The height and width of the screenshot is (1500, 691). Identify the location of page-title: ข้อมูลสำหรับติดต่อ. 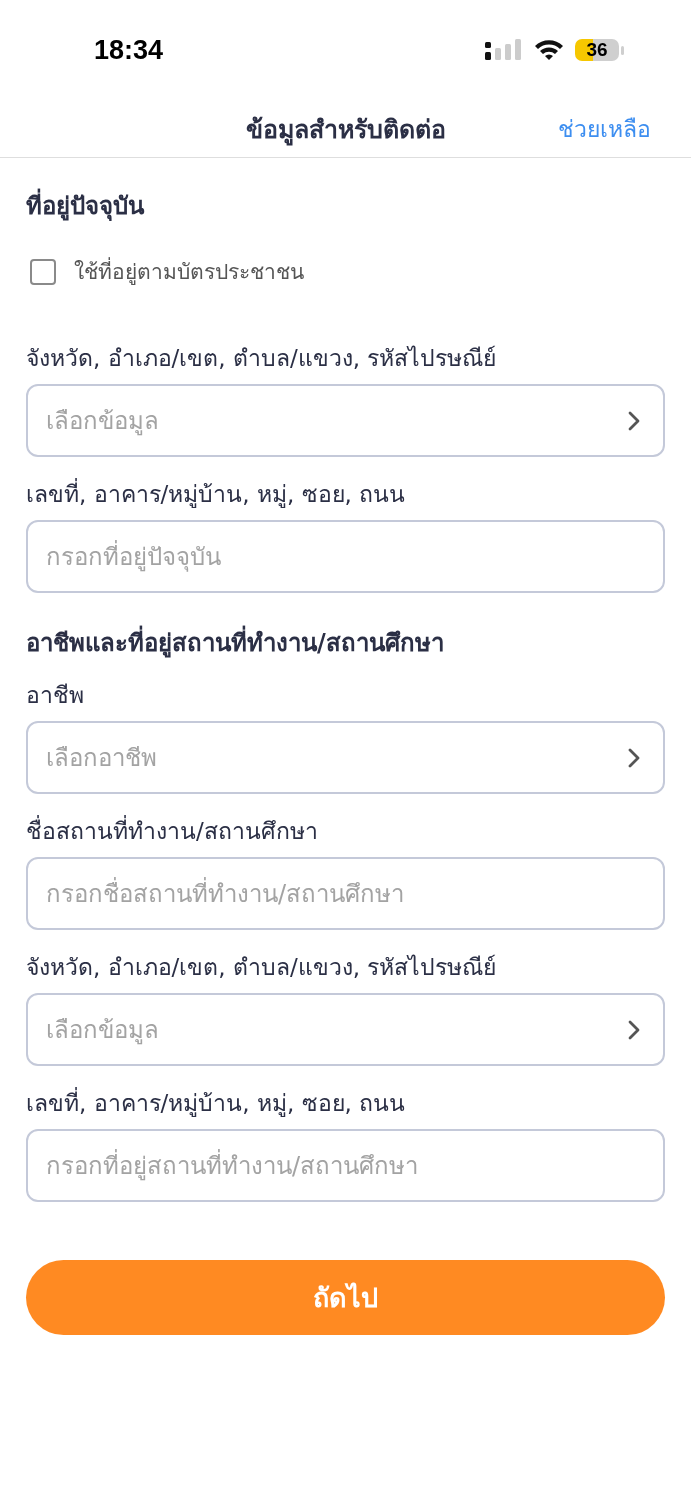
(345, 130).